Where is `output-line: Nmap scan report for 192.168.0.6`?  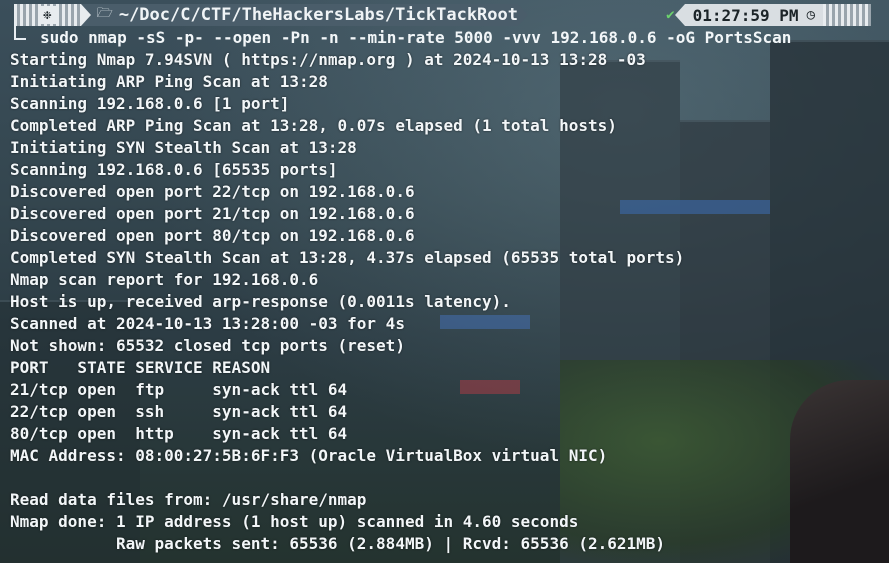 output-line: Nmap scan report for 192.168.0.6 is located at coordinates (164, 279).